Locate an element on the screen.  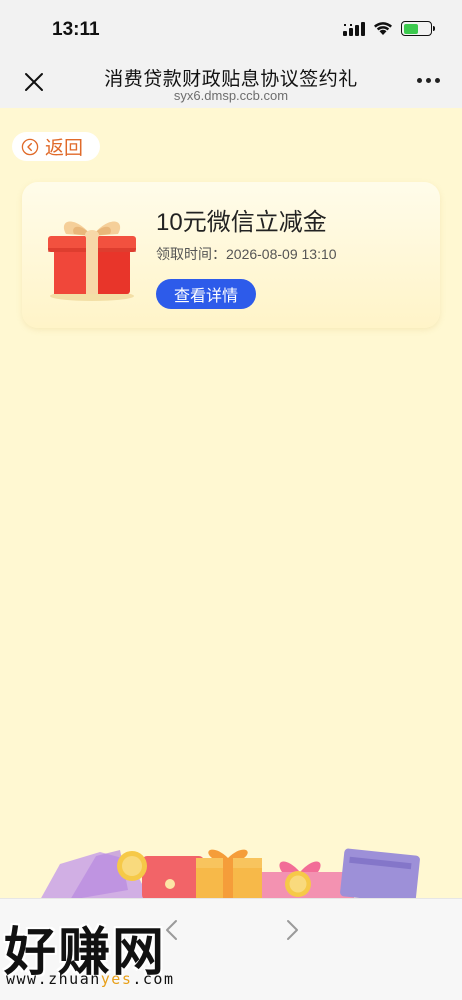
status-time: 13:11 is located at coordinates (76, 29).